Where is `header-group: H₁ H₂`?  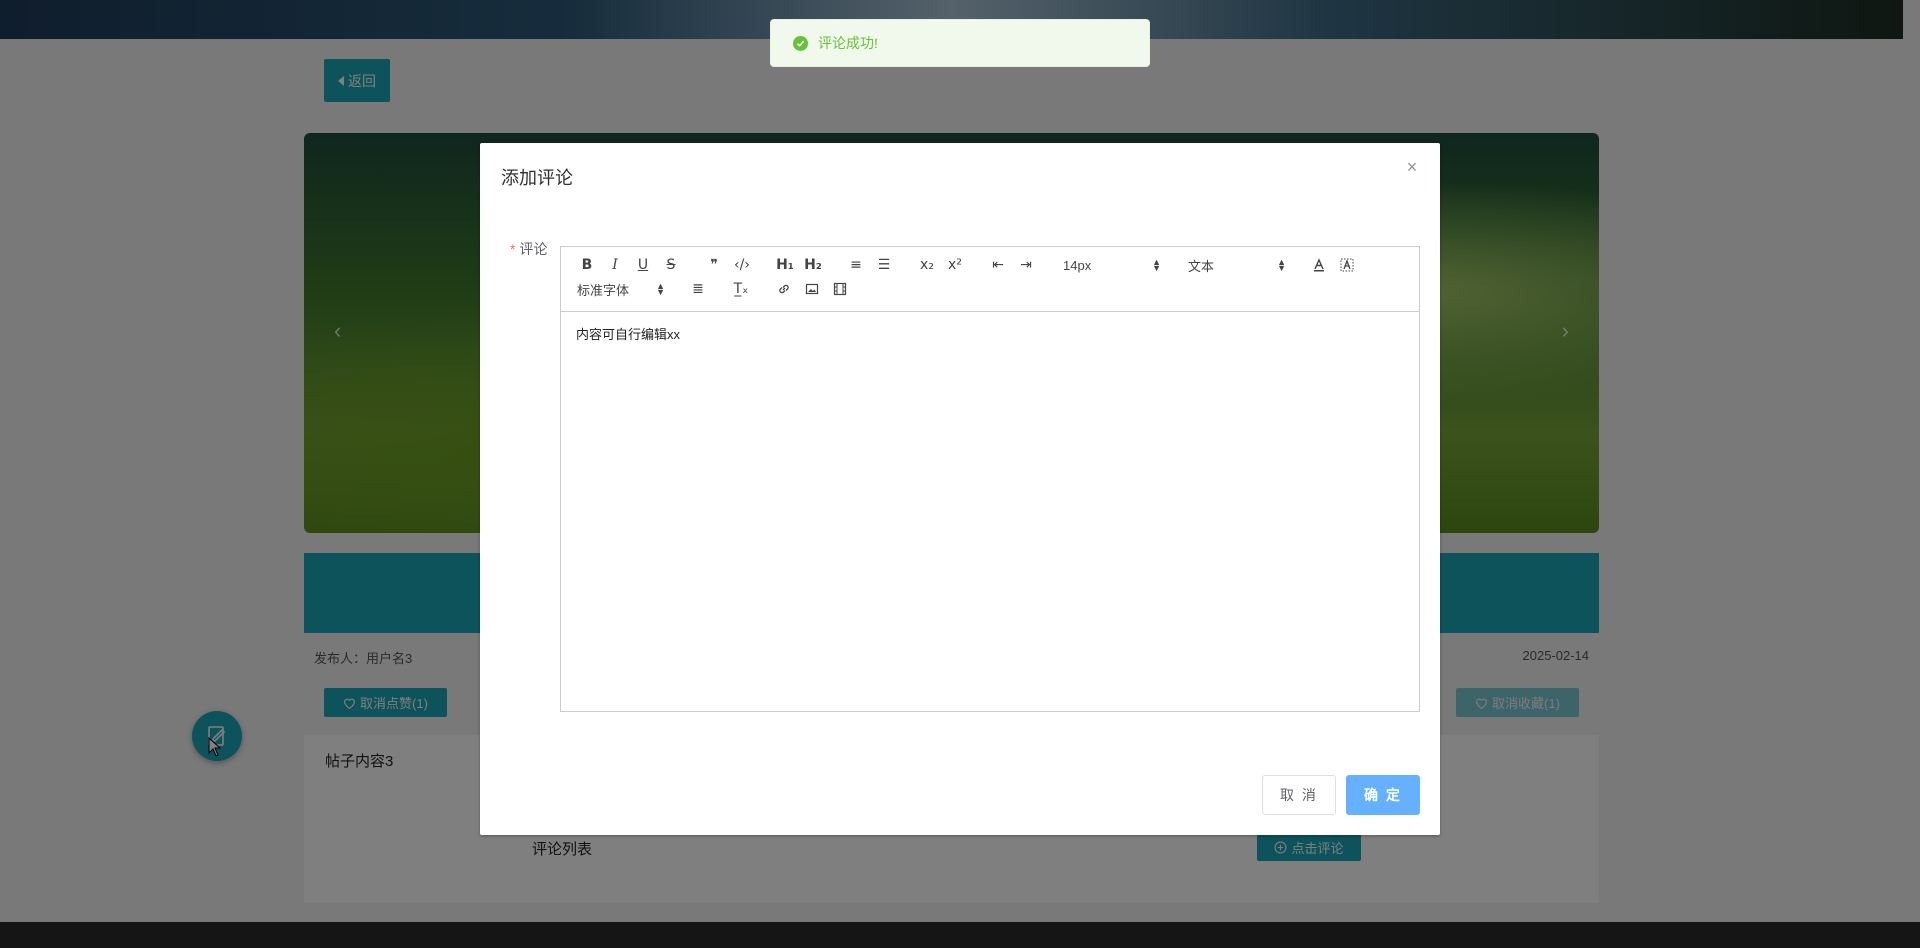 header-group: H₁ H₂ is located at coordinates (799, 265).